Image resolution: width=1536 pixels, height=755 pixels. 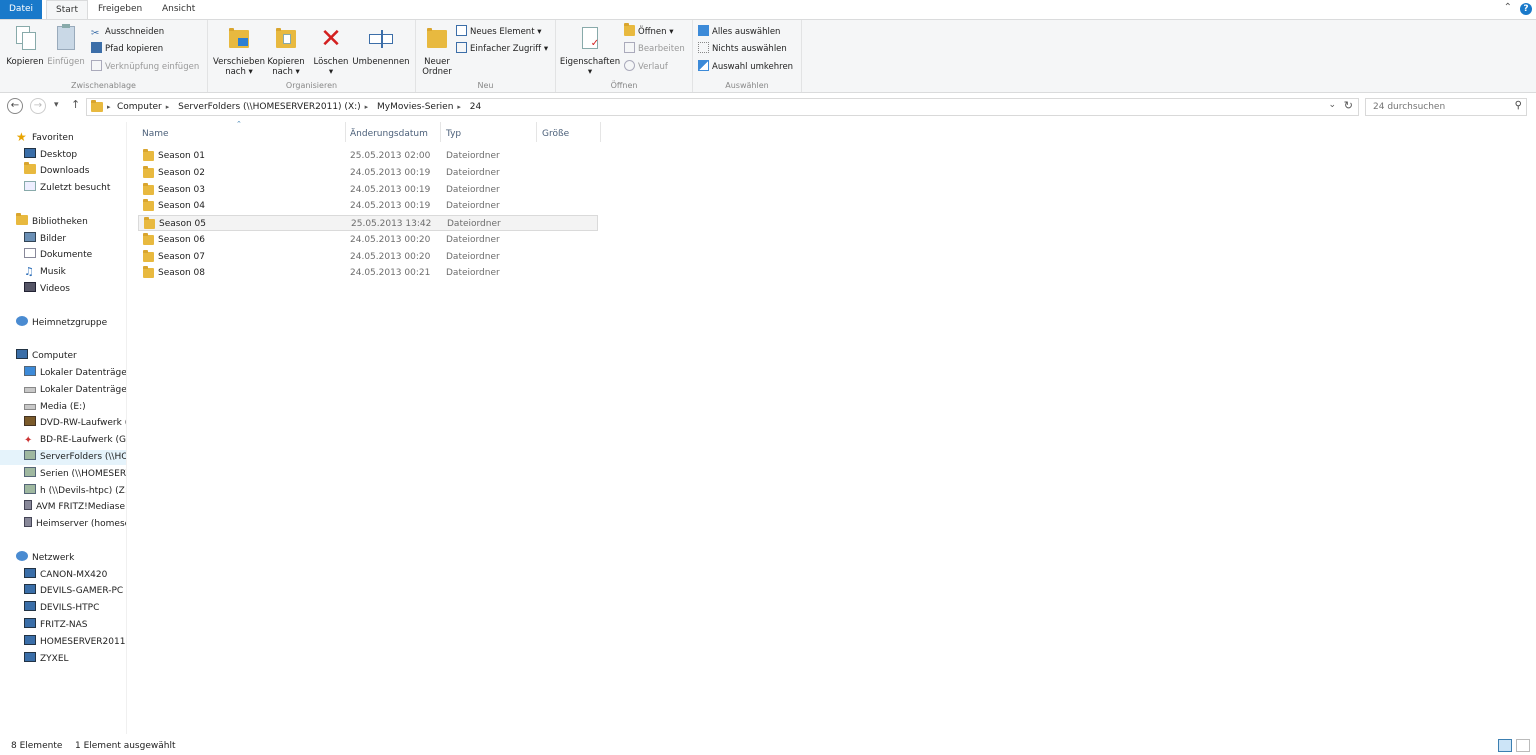 I want to click on network-drive-icon, so click(x=30, y=489).